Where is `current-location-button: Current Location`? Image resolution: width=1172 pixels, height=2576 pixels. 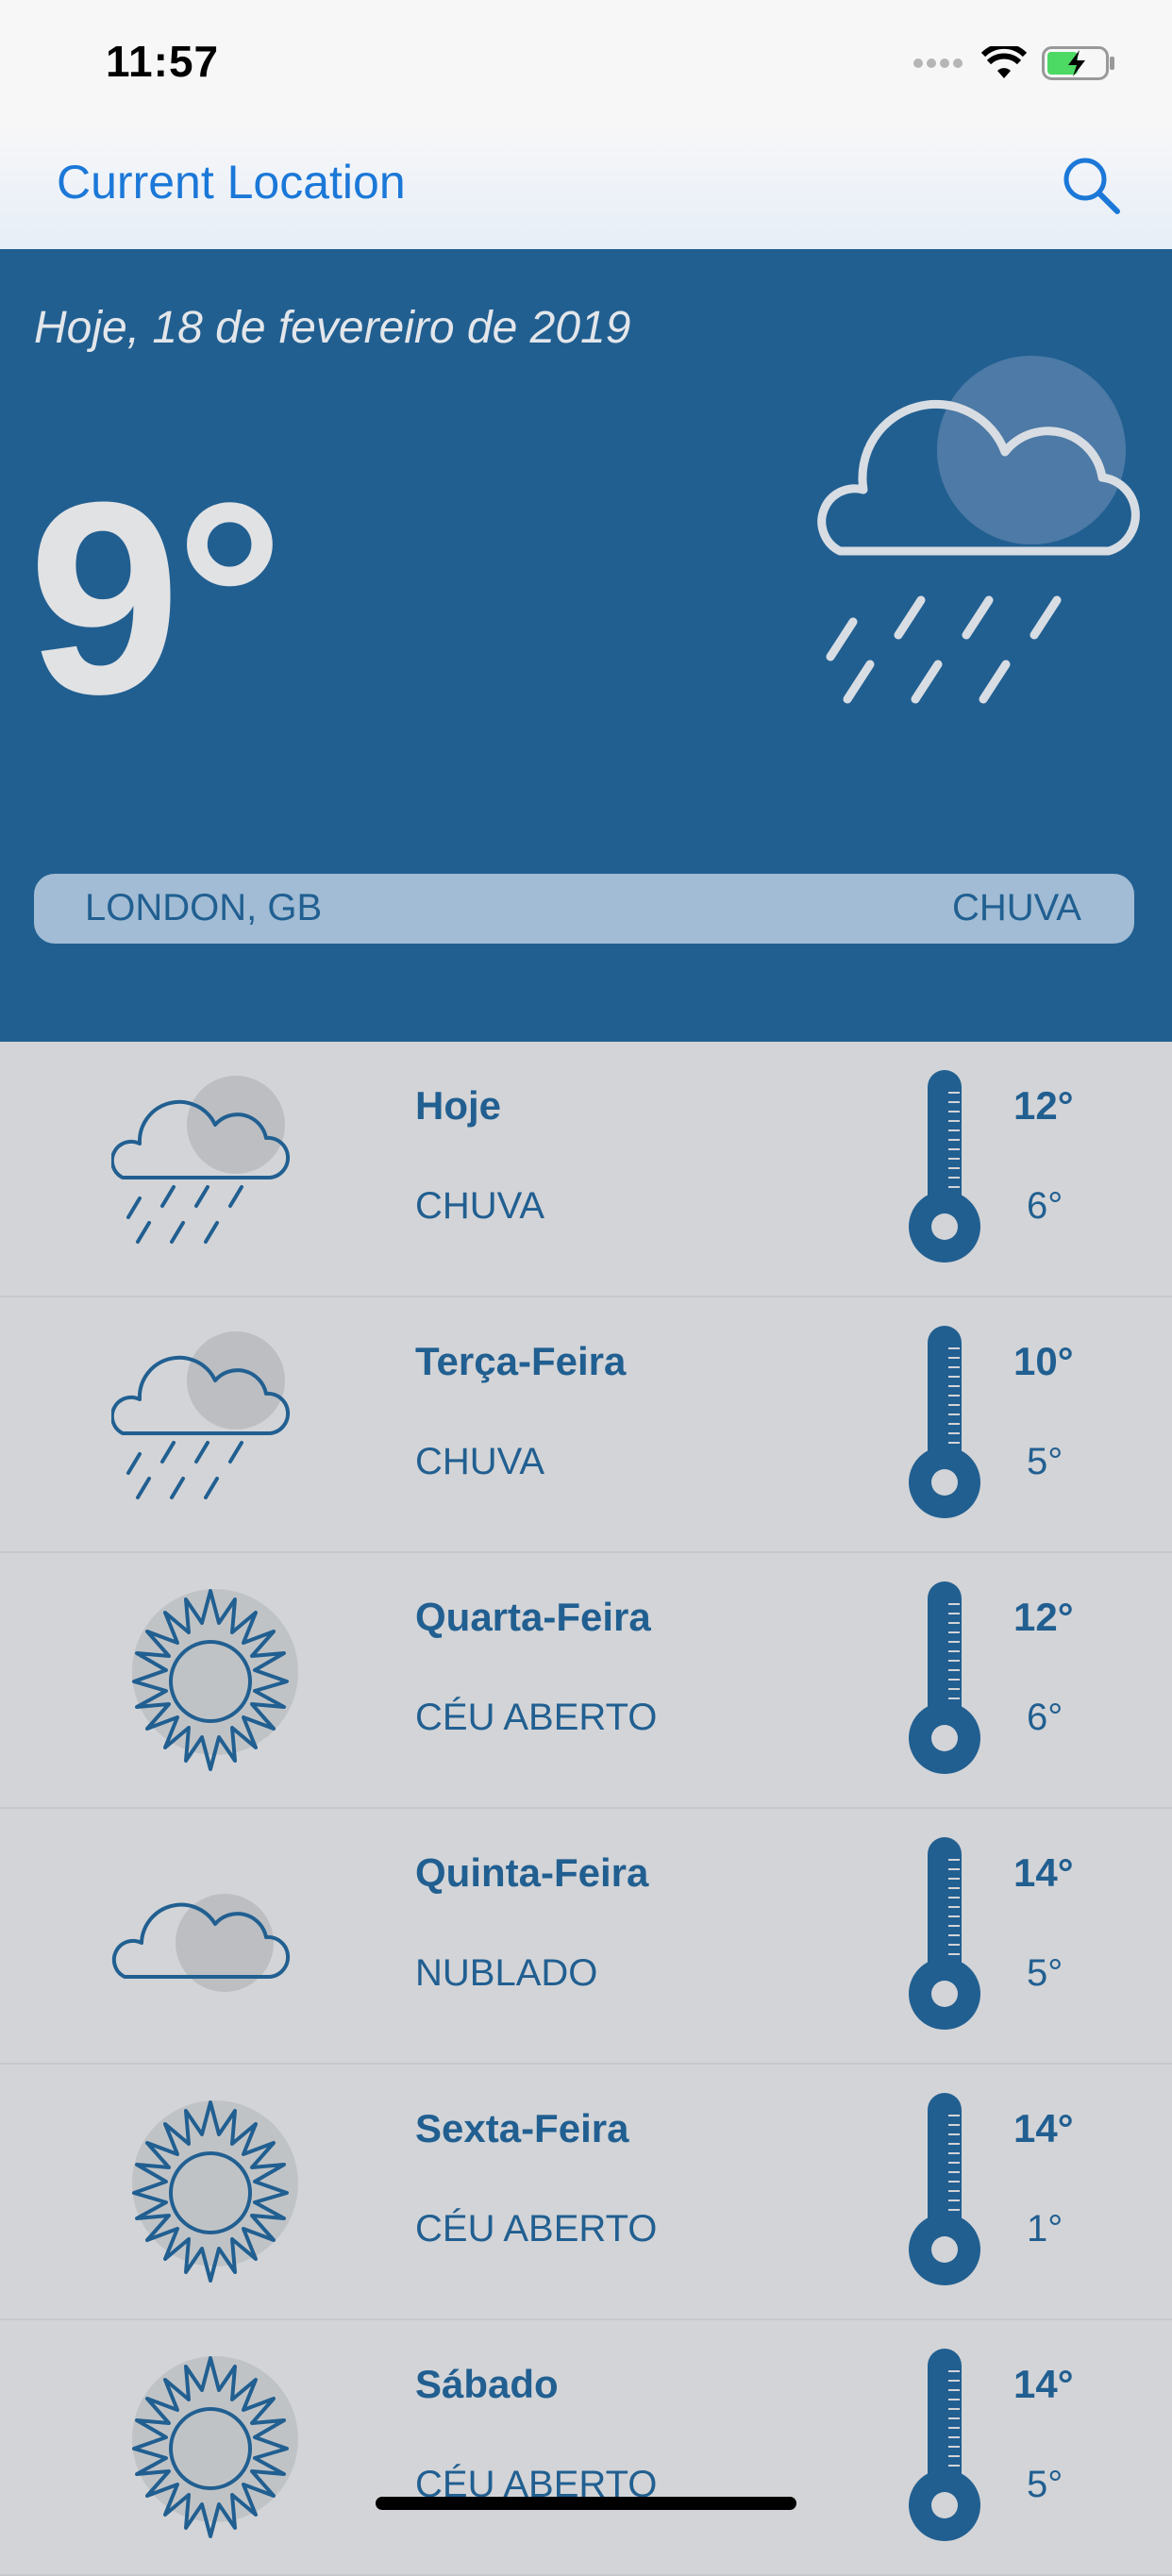 current-location-button: Current Location is located at coordinates (231, 182).